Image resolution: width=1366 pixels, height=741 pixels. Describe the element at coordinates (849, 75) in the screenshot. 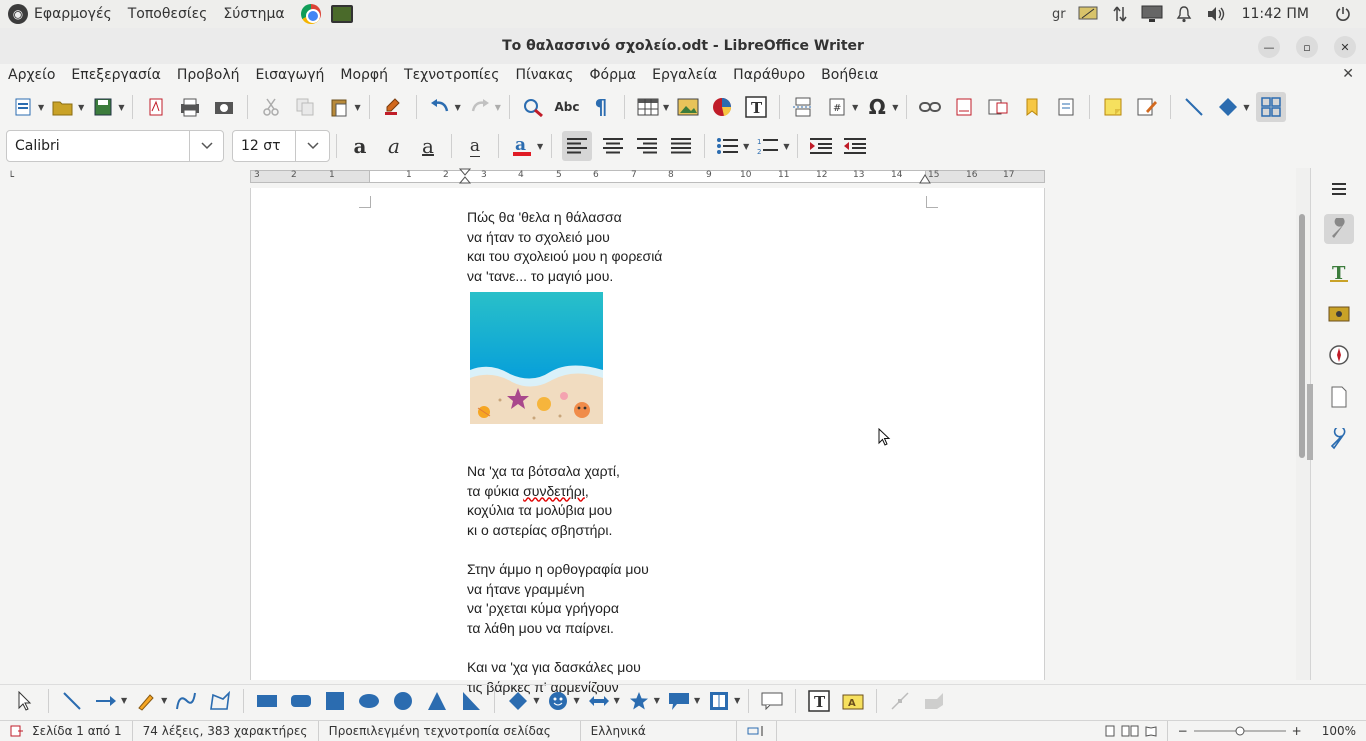

I see `menu-help: Βοήθεια` at that location.